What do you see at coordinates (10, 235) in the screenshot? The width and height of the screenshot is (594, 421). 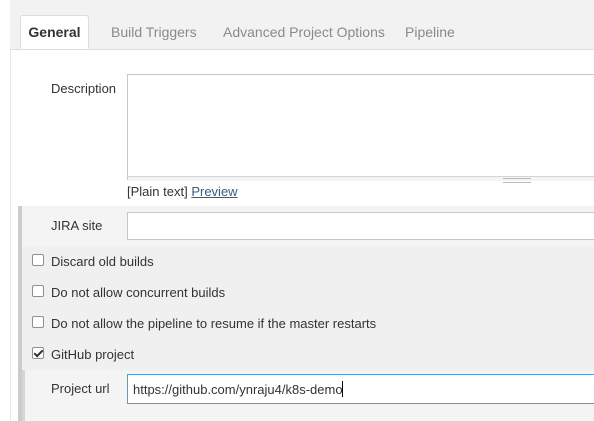 I see `content-left-border` at bounding box center [10, 235].